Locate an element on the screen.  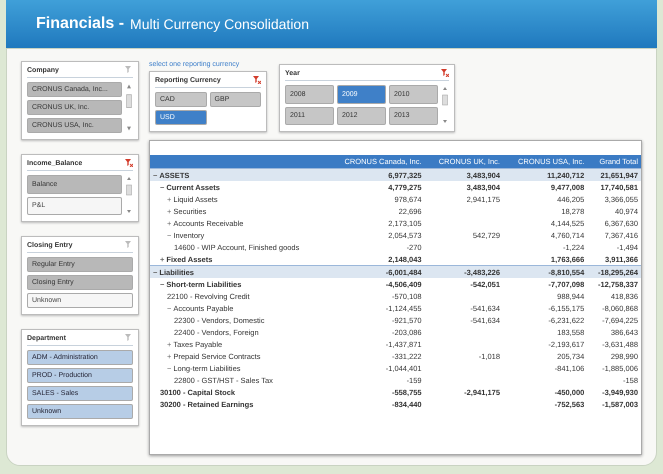
dashboard-subtitle: Multi Currency Consolidation is located at coordinates (219, 24).